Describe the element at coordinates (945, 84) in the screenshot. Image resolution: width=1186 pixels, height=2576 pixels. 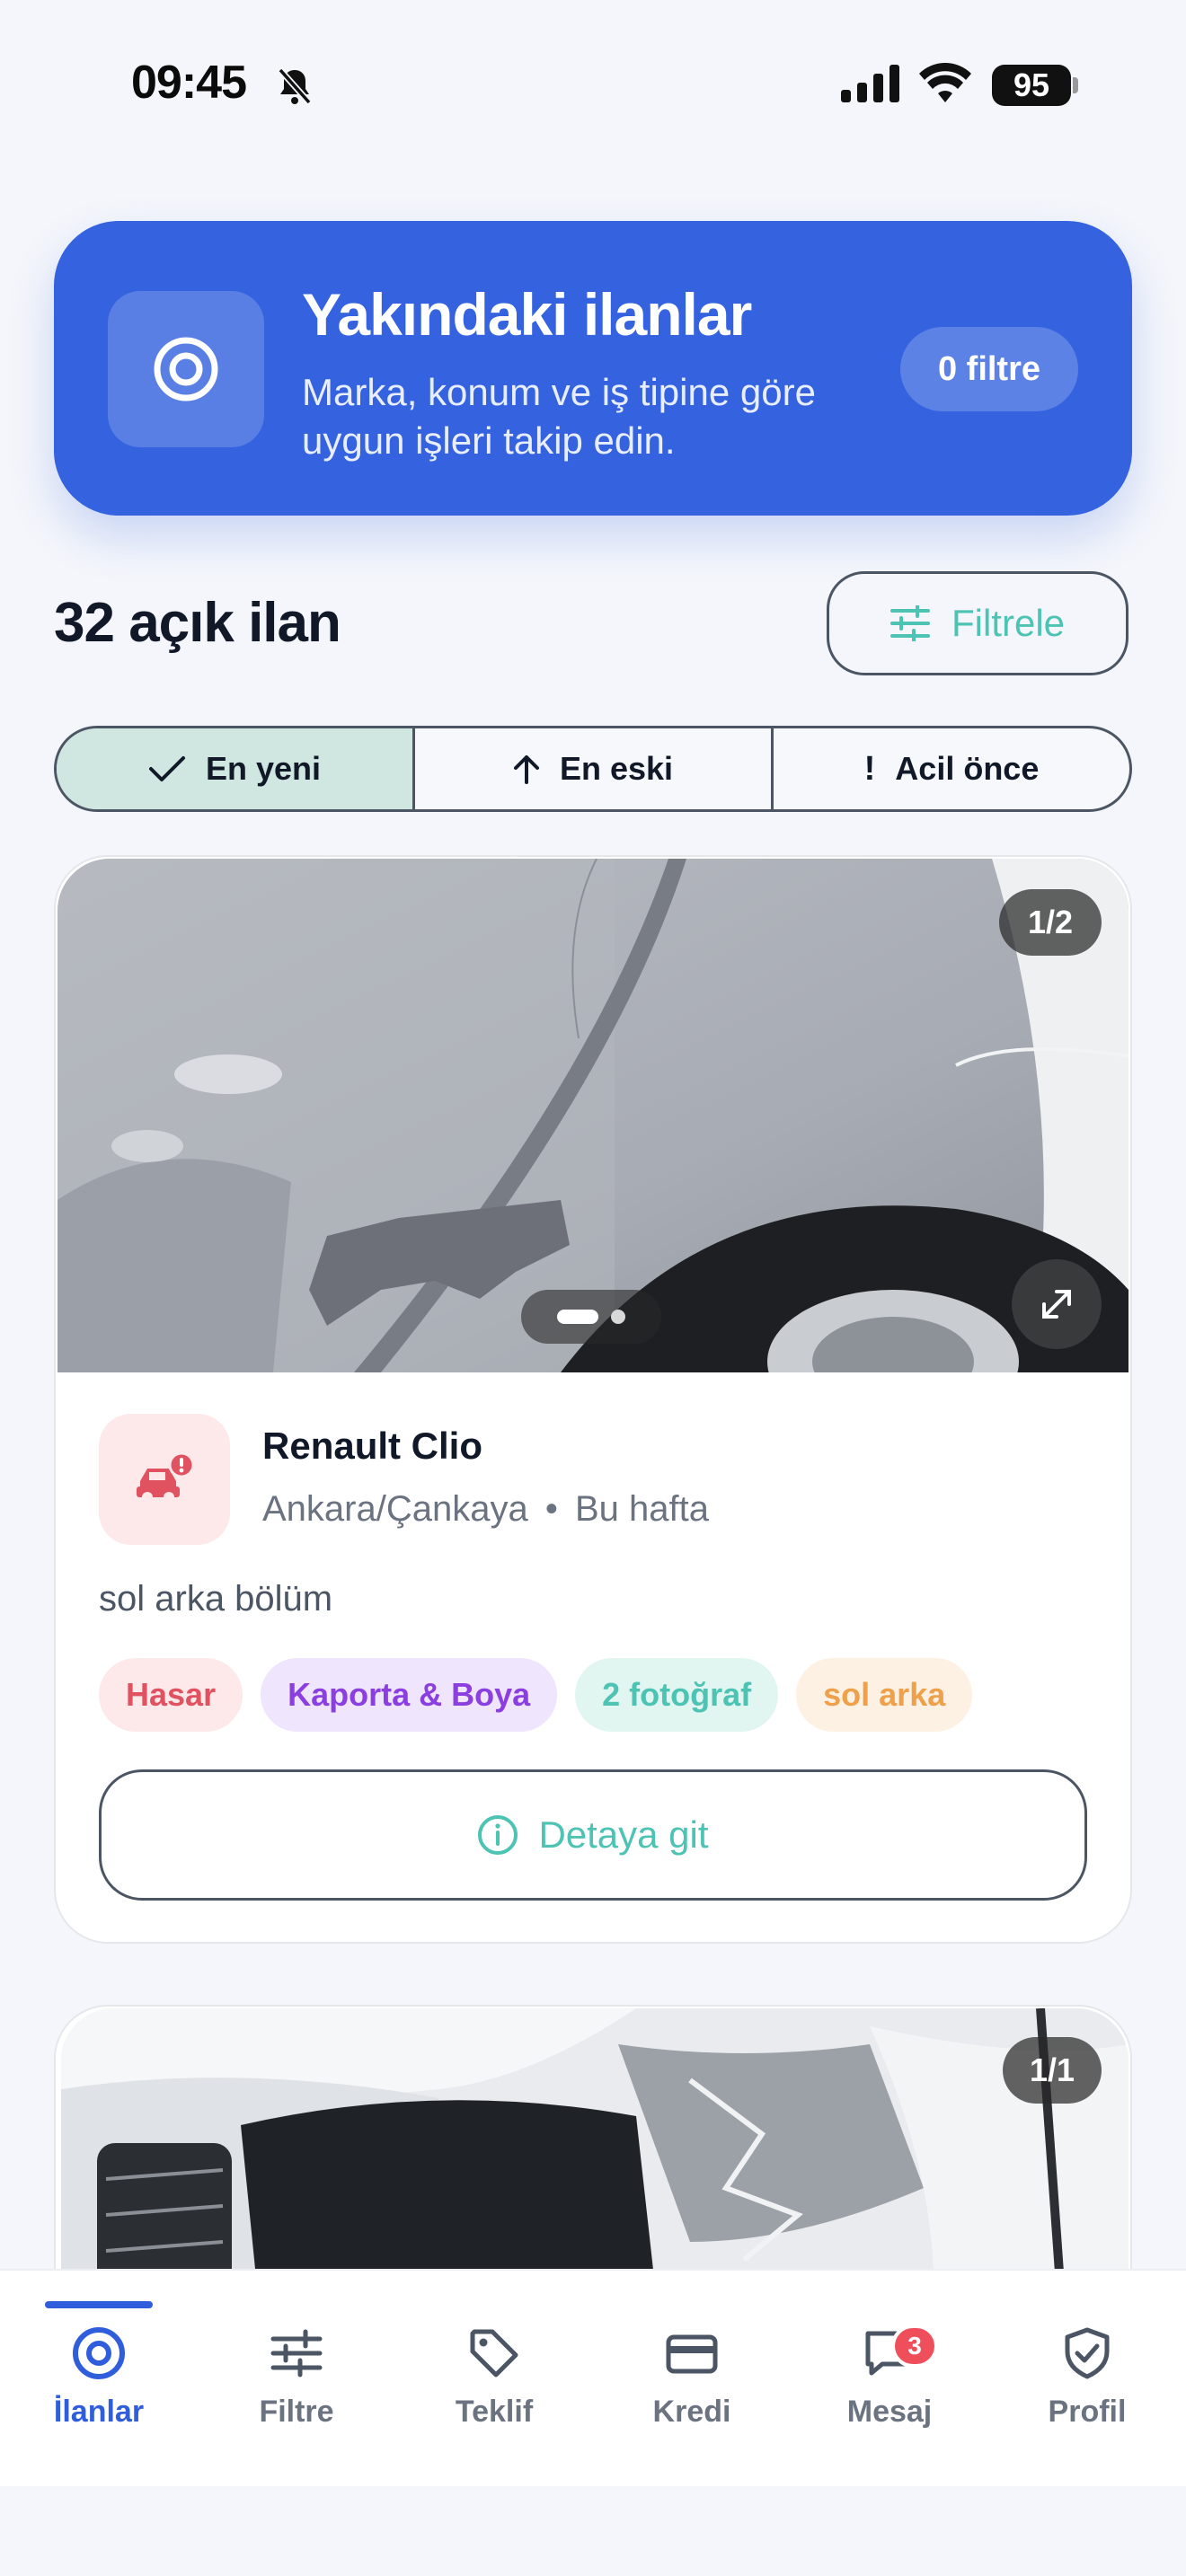
I see `wifi-icon` at that location.